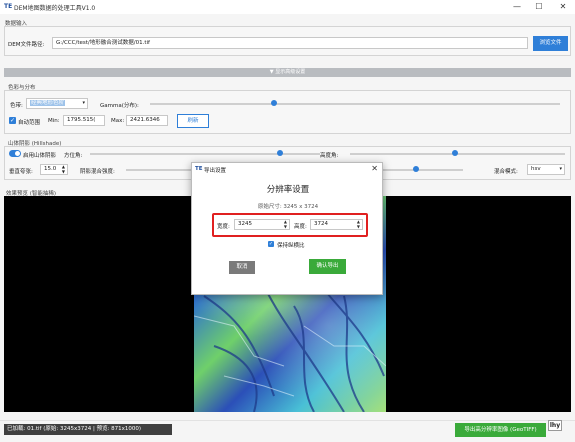 The height and width of the screenshot is (442, 575). I want to click on min-label: Min:, so click(54, 121).